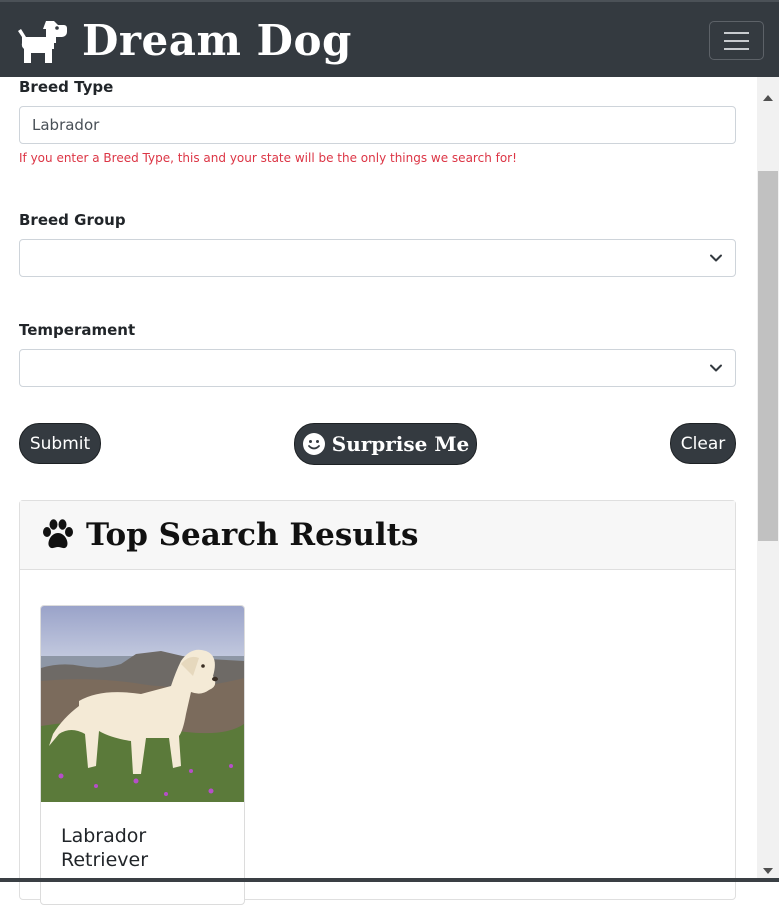  I want to click on results-header: Top Search Results, so click(377, 535).